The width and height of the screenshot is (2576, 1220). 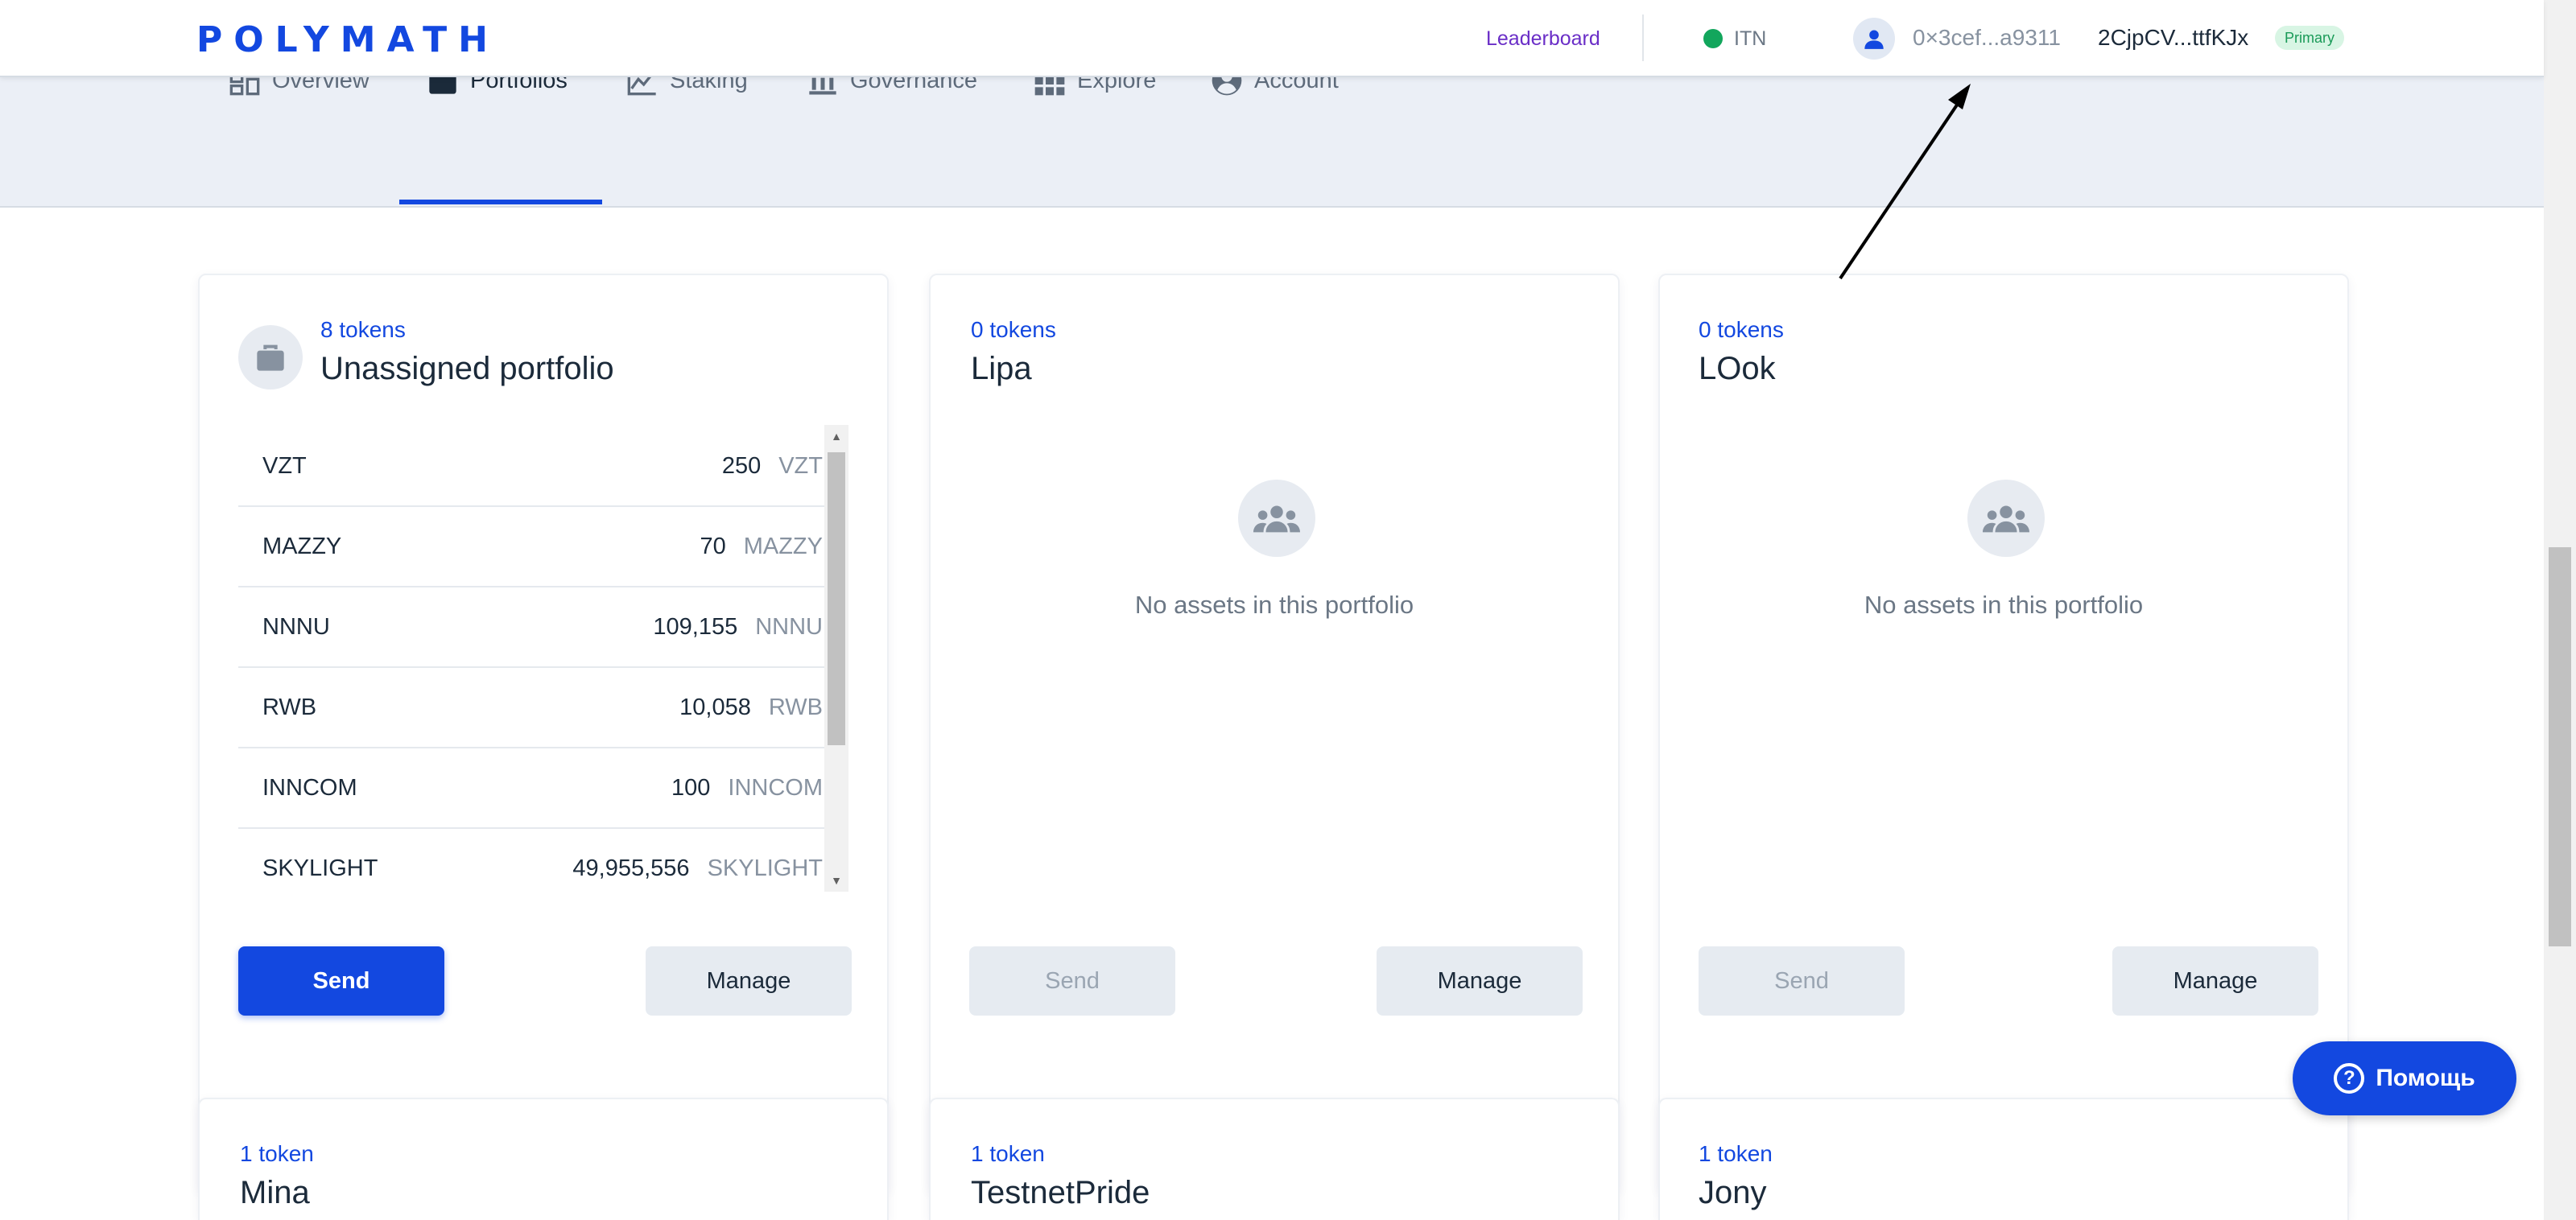 I want to click on token-count: 8 tokens, so click(x=363, y=330).